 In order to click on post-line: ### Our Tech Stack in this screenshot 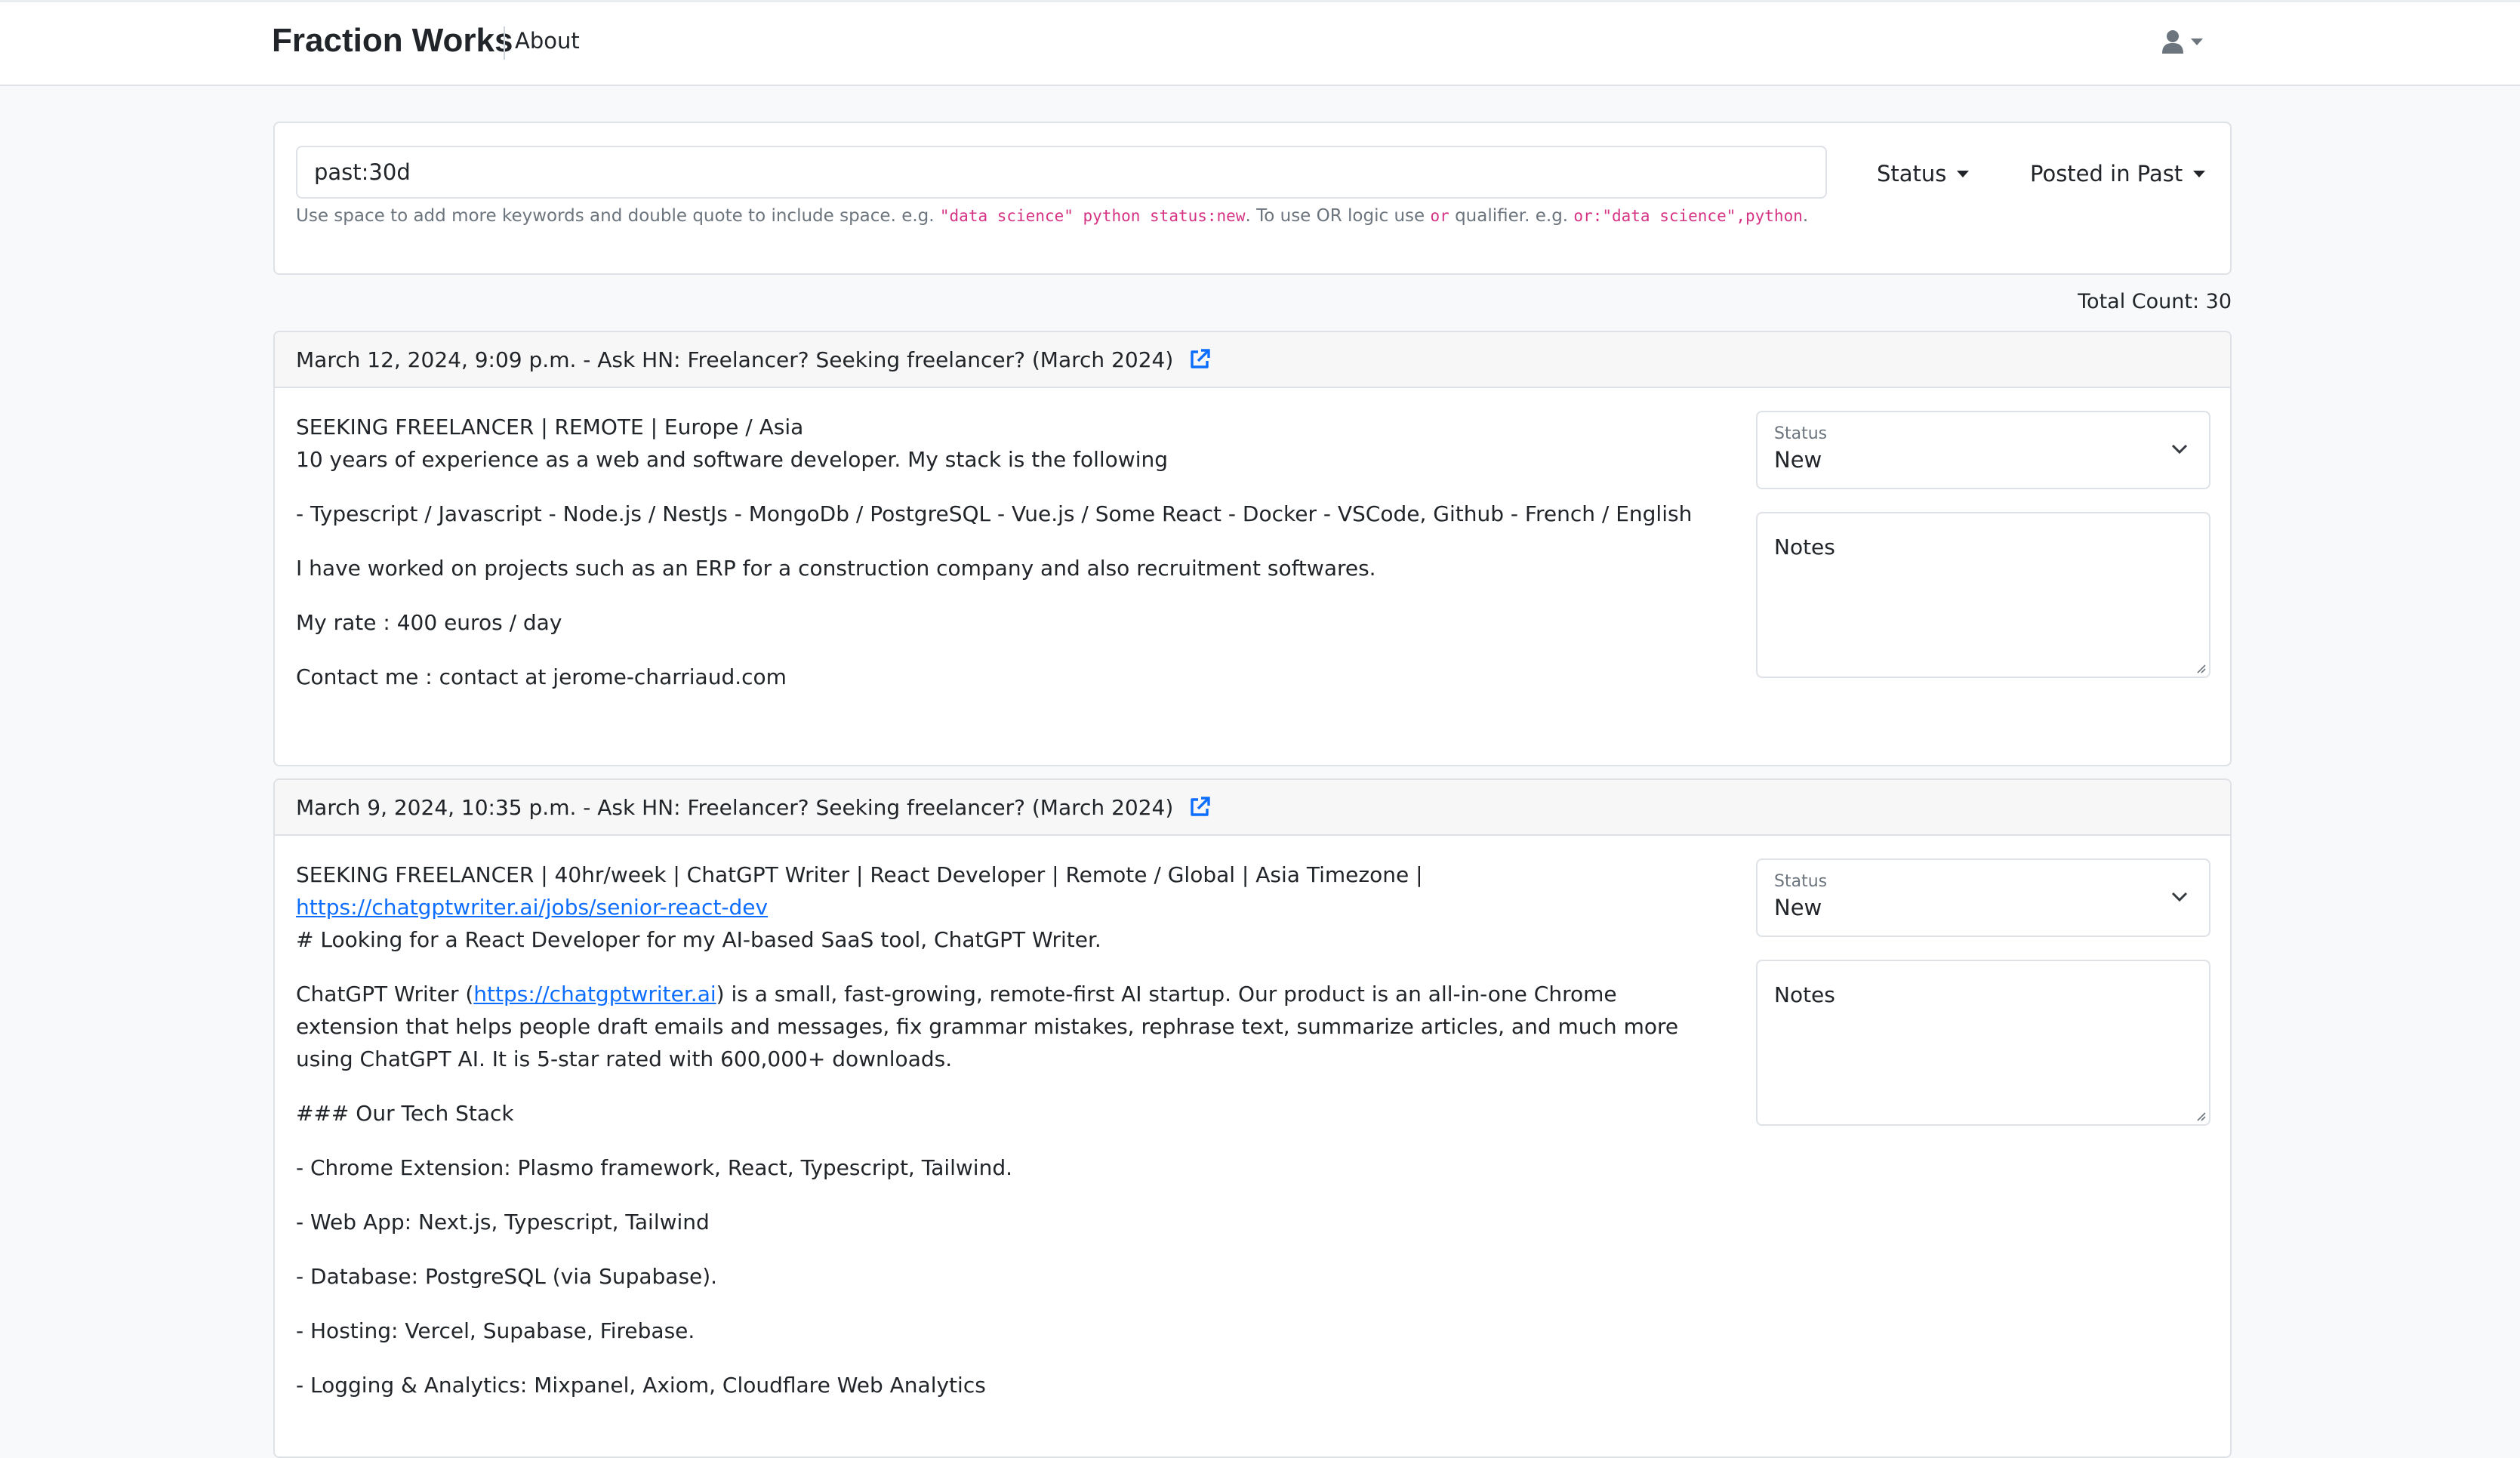, I will do `click(405, 1113)`.